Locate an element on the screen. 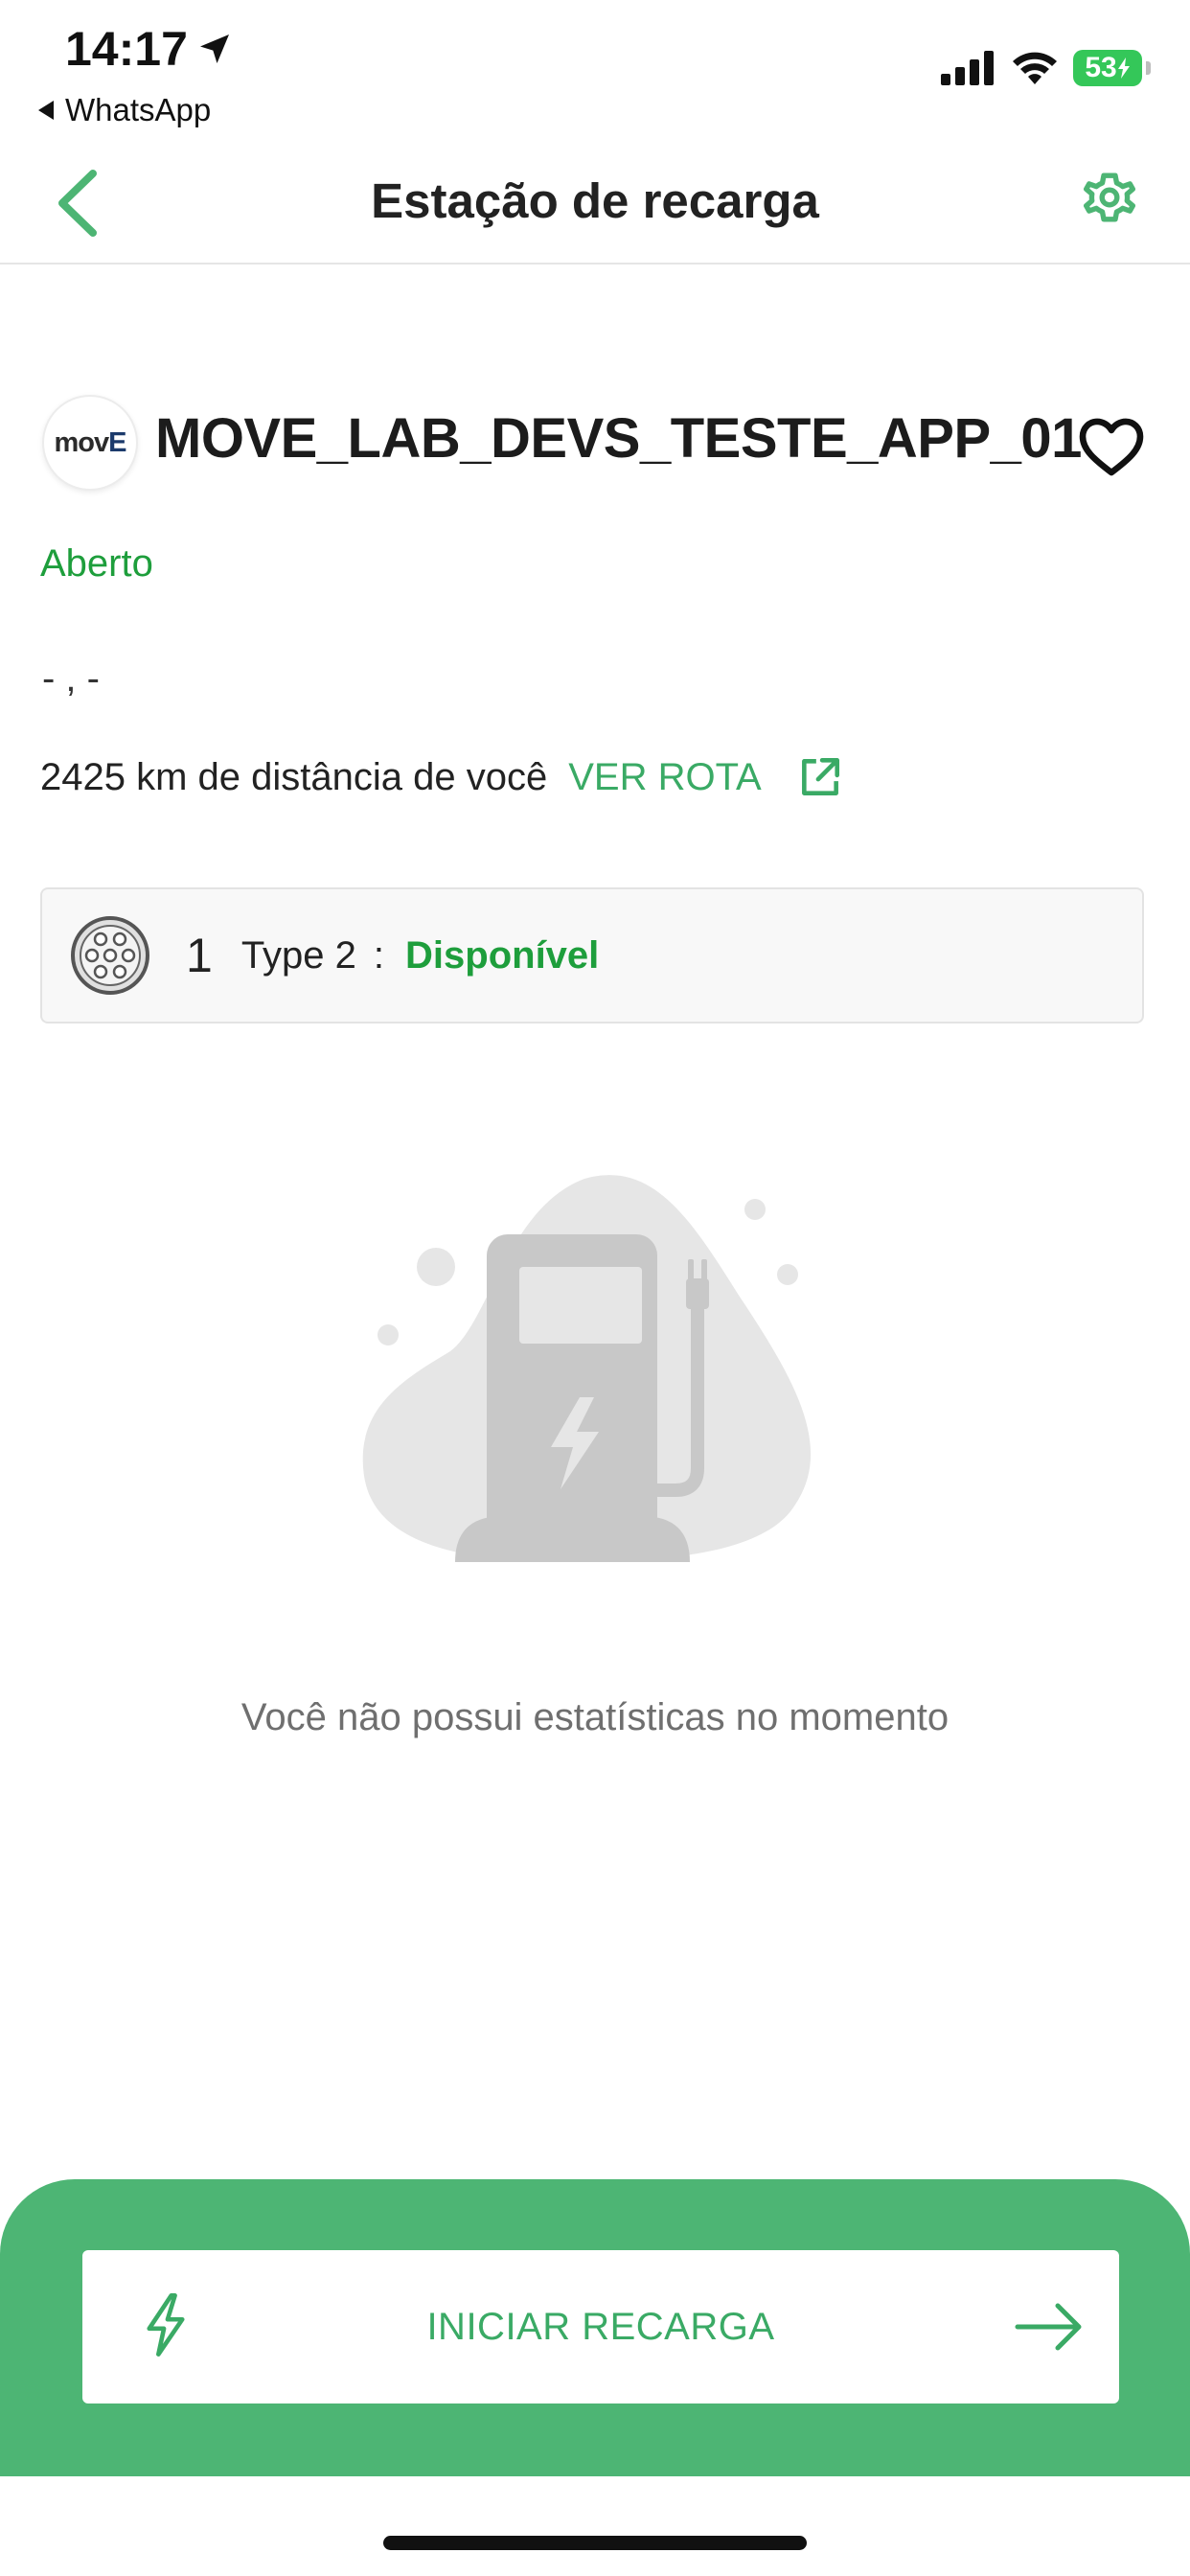 The image size is (1190, 2576). opening-status: Aberto is located at coordinates (97, 563).